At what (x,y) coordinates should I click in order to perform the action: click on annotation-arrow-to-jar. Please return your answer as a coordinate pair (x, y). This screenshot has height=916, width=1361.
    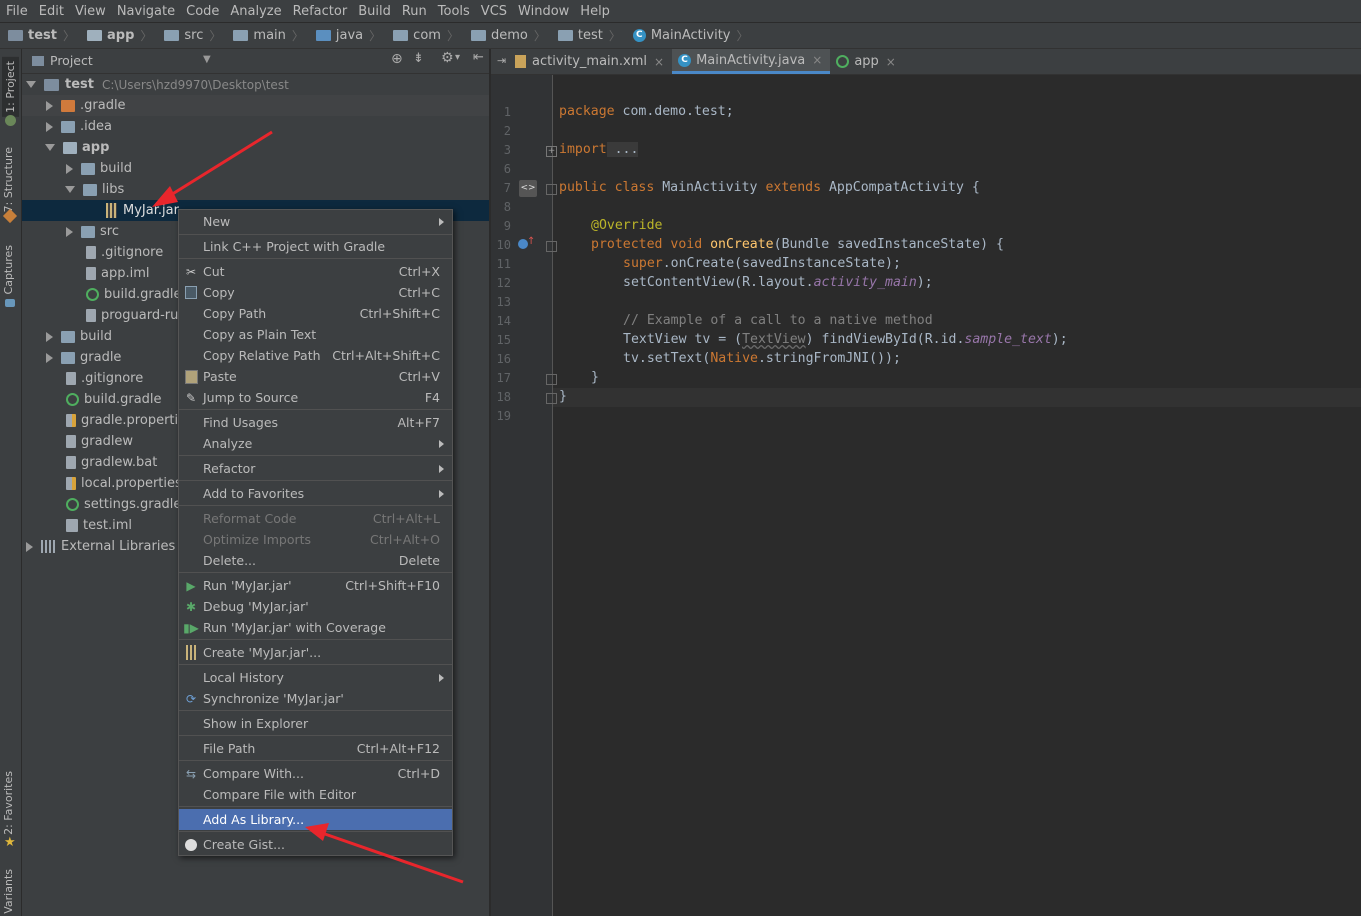
    Looking at the image, I should click on (212, 168).